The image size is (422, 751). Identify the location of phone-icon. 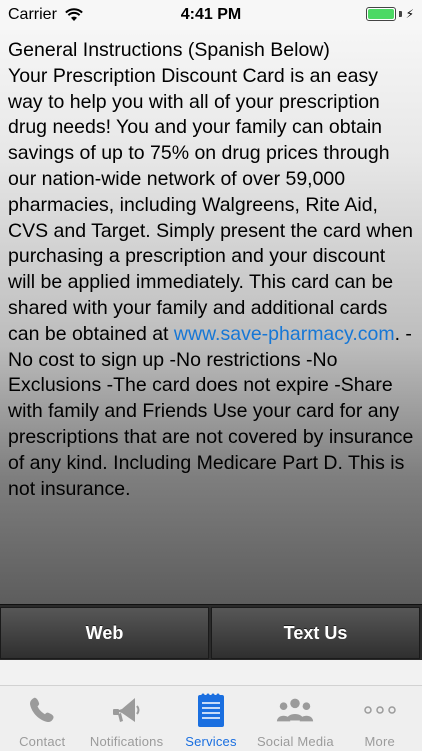
(42, 710).